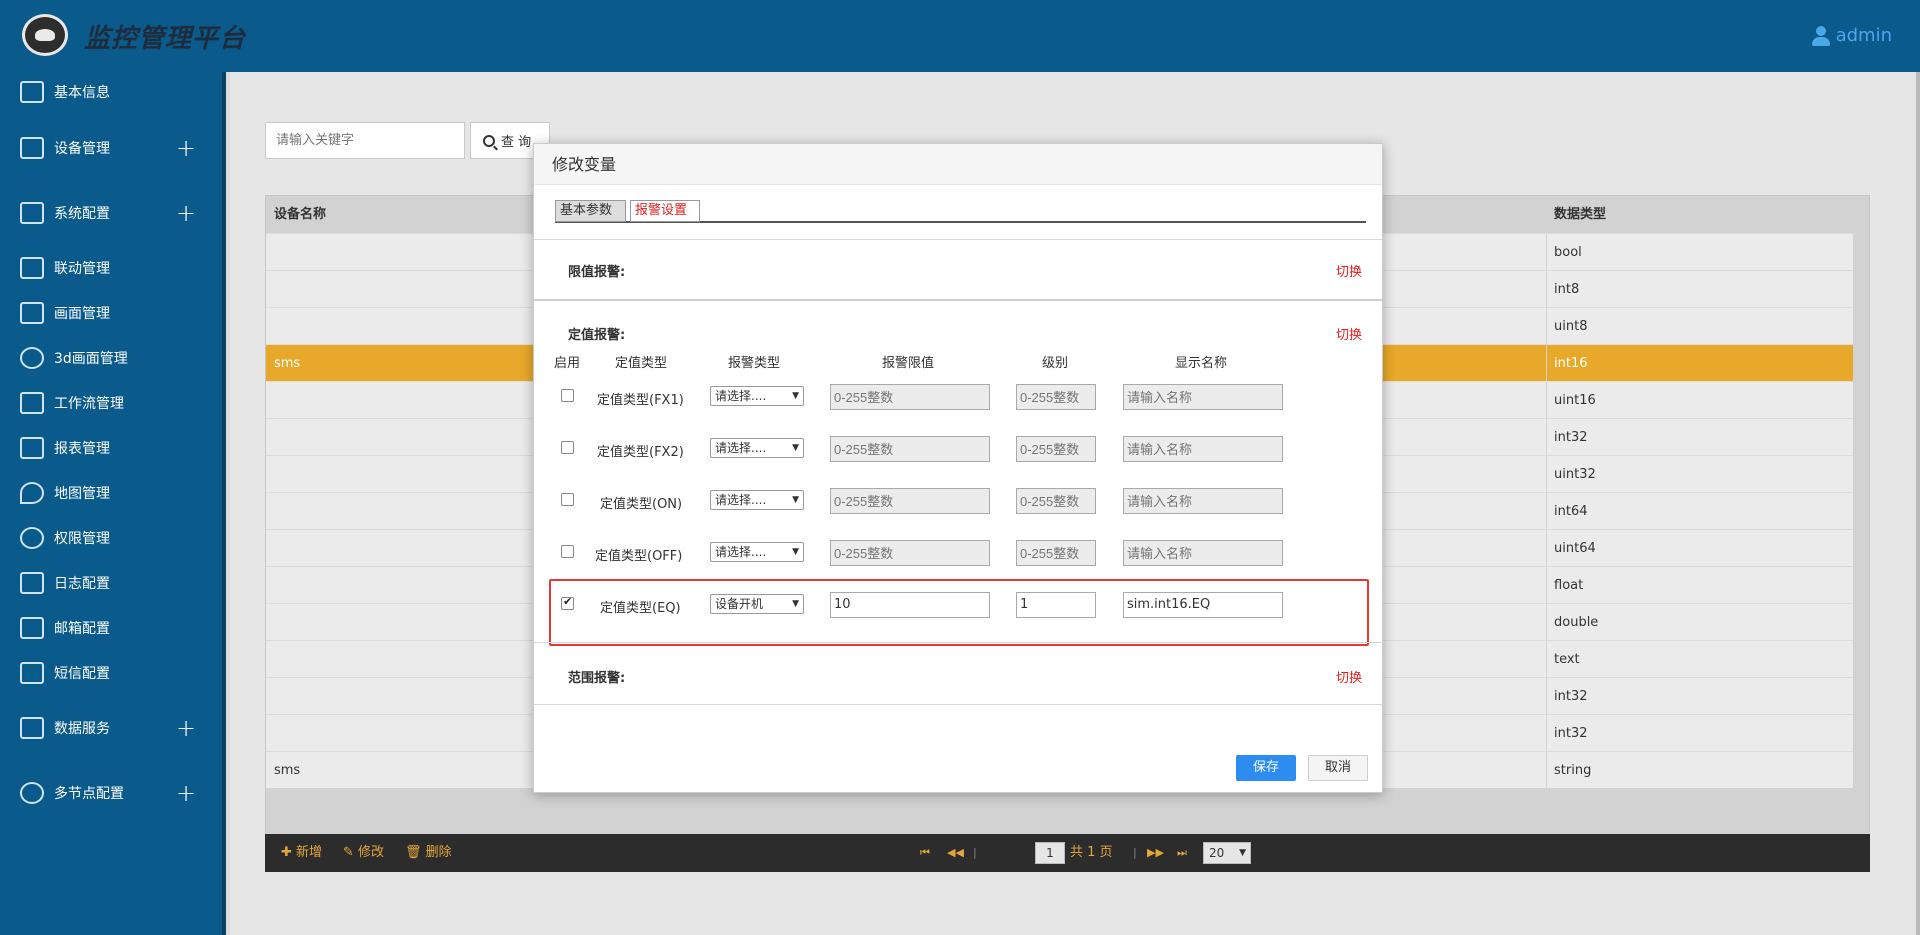 This screenshot has width=1920, height=935. I want to click on user-menu: admin, so click(1851, 35).